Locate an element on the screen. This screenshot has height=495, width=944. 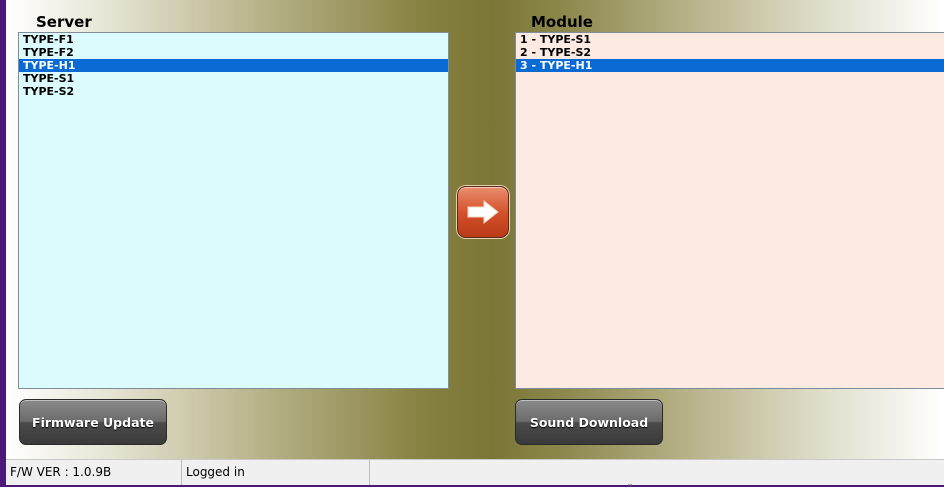
login-status-label: Logged in is located at coordinates (276, 472).